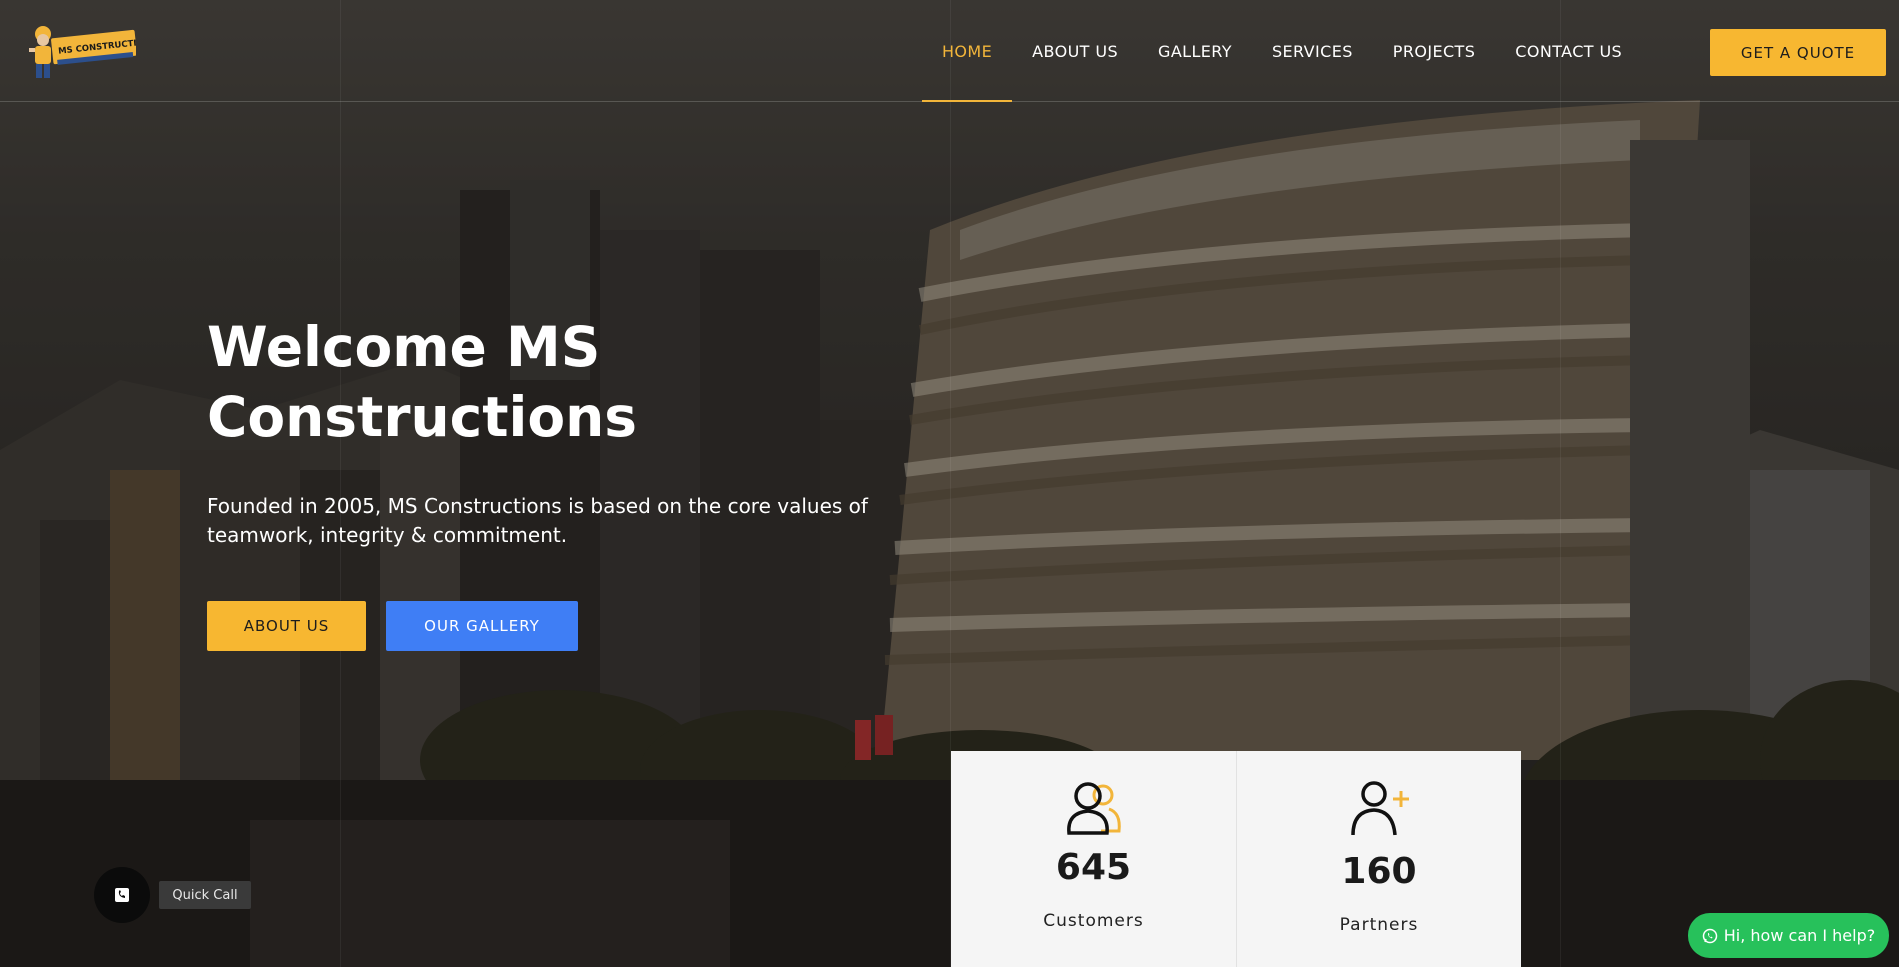  What do you see at coordinates (482, 626) in the screenshot?
I see `our-gallery-button: OUR GALLERY` at bounding box center [482, 626].